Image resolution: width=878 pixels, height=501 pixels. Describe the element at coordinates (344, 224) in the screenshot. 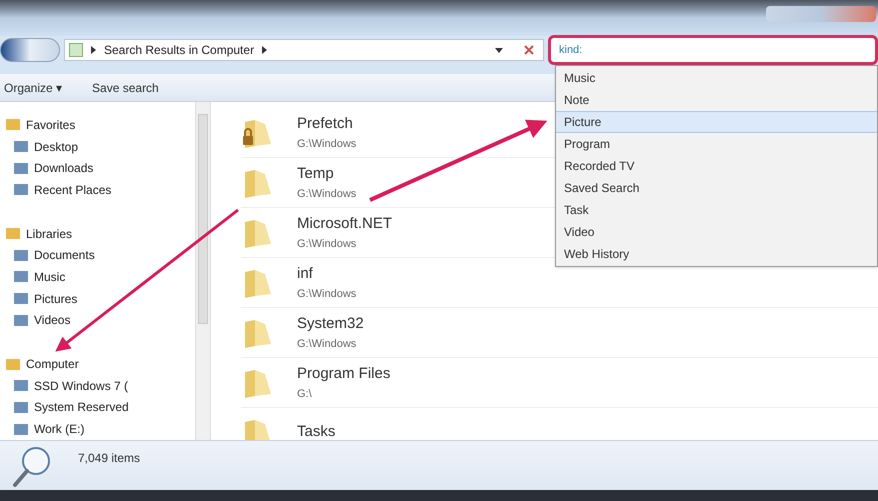

I see `file-name: Microsoft.NET` at that location.